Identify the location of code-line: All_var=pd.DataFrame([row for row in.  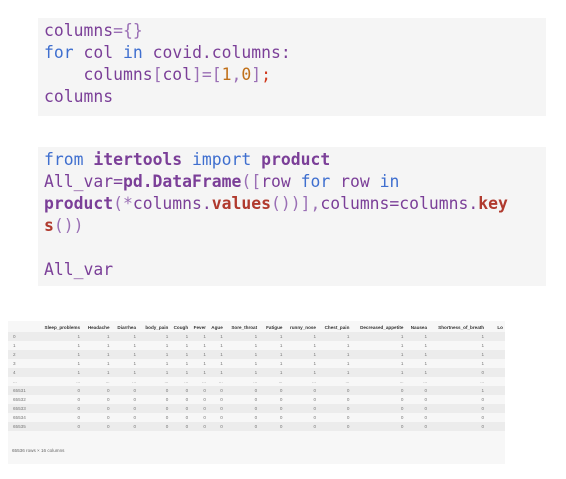
(222, 181).